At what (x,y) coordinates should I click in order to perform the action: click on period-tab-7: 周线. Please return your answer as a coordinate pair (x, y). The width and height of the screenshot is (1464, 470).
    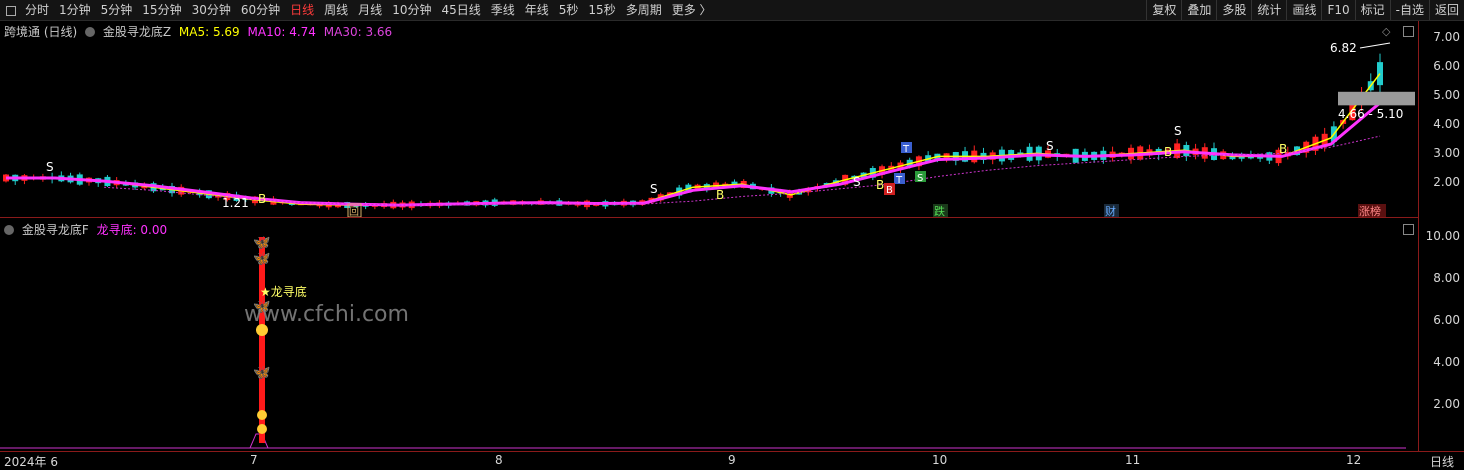
    Looking at the image, I should click on (336, 10).